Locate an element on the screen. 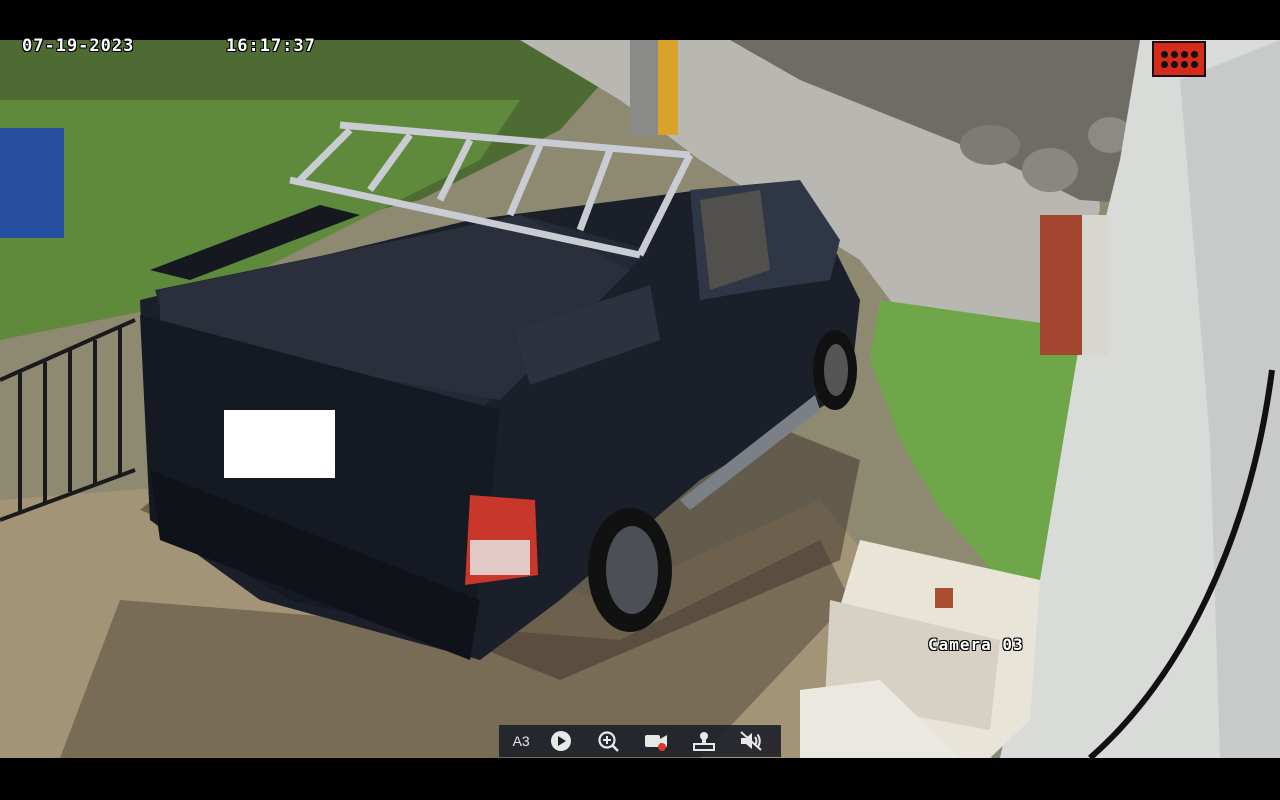 The image size is (1280, 800). snapshot-button is located at coordinates (704, 741).